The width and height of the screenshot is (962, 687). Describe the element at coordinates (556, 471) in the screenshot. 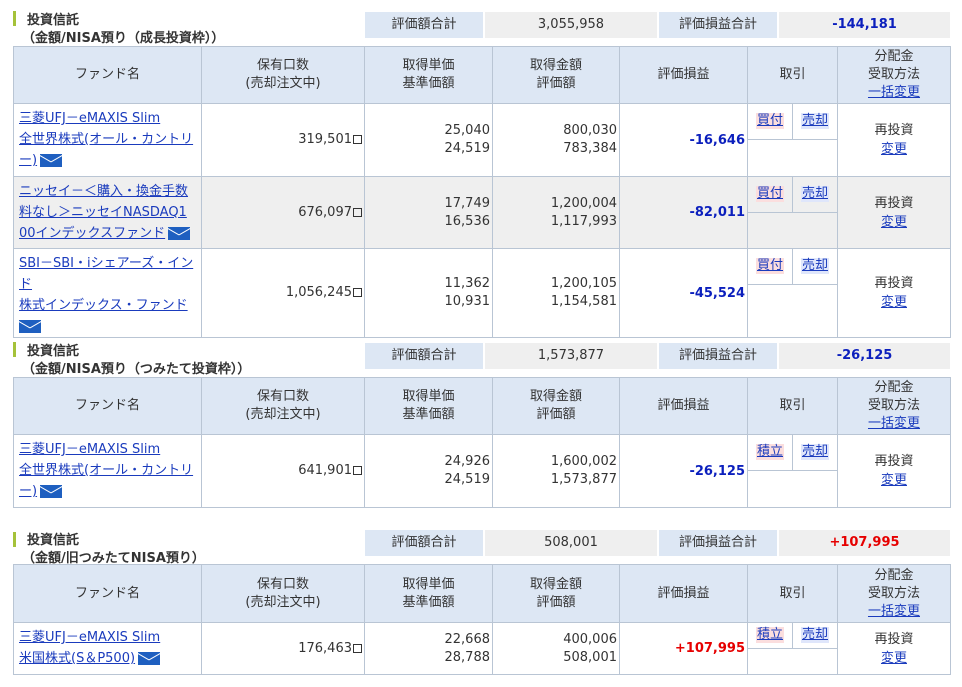

I see `amount-cell: 1,600,002 1,573,877` at that location.